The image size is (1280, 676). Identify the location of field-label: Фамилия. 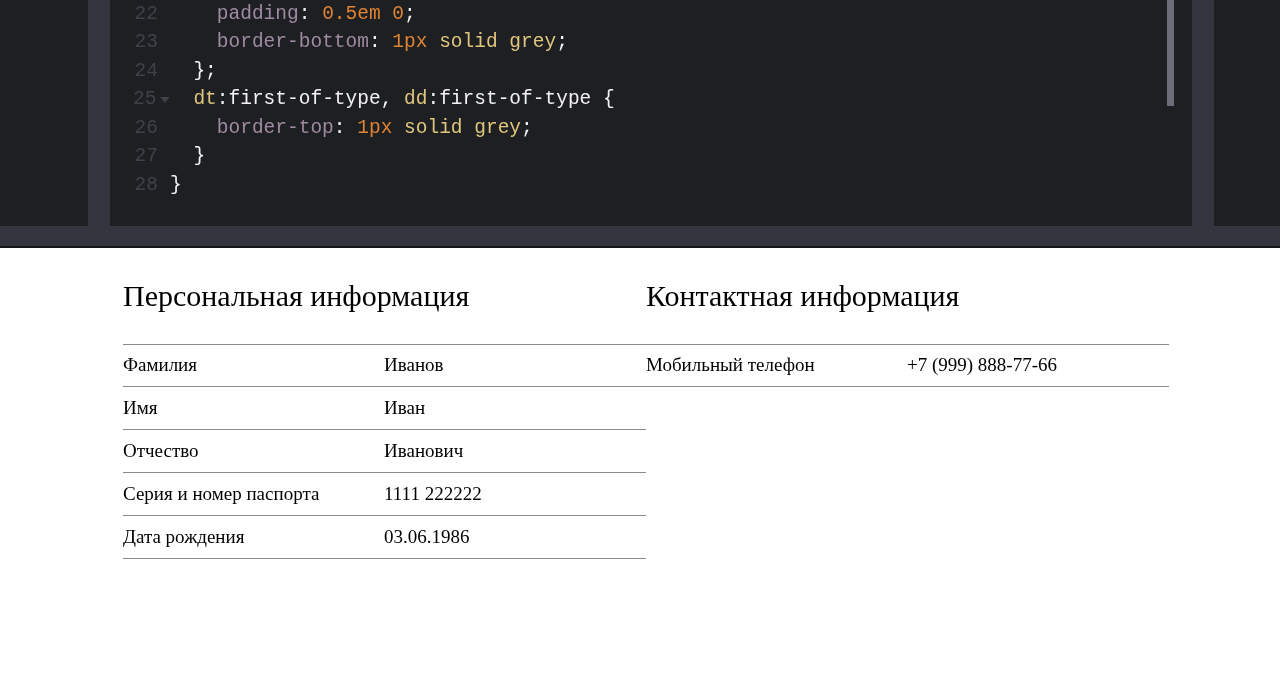
(161, 365).